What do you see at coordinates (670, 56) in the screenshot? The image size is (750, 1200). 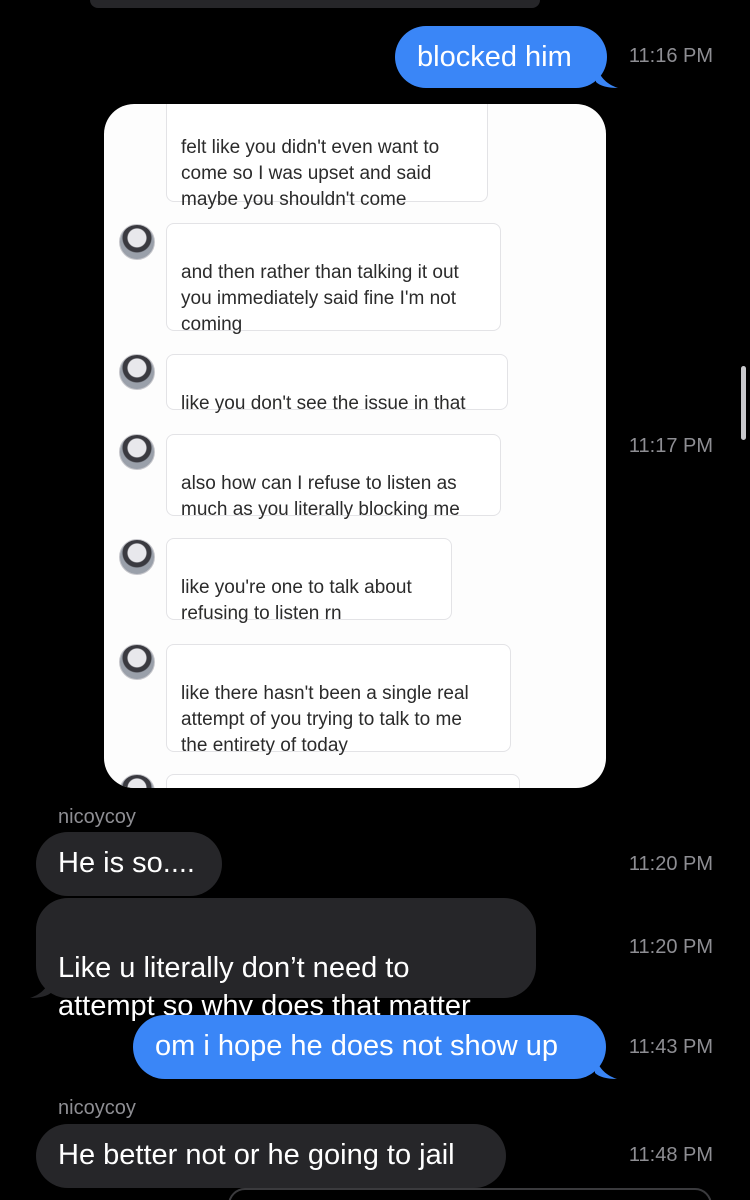 I see `message-timestamp: 11:16 PM` at bounding box center [670, 56].